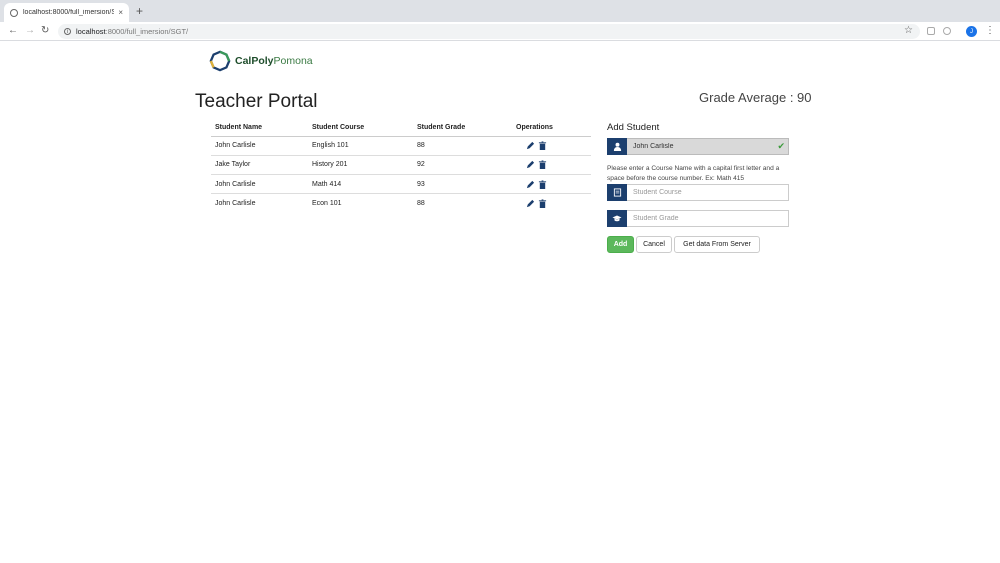 This screenshot has width=1000, height=563. I want to click on table-row: John Carlisle Econ 101 88, so click(401, 203).